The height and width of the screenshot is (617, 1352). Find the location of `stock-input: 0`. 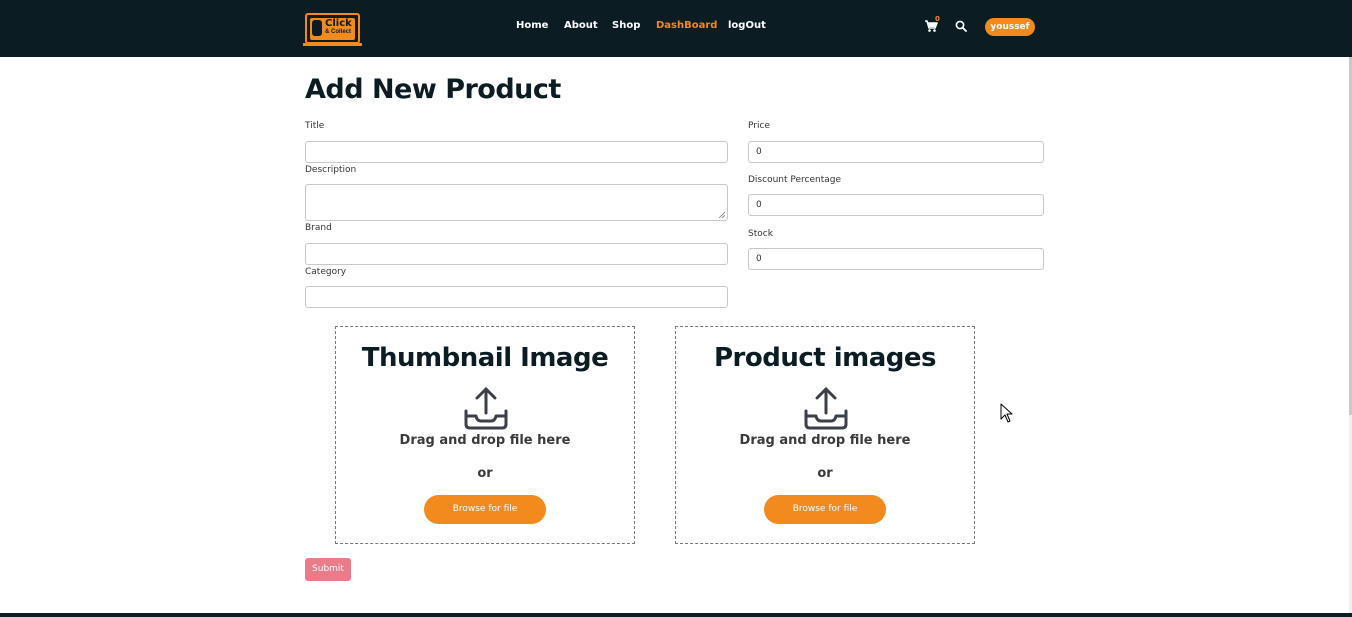

stock-input: 0 is located at coordinates (896, 259).